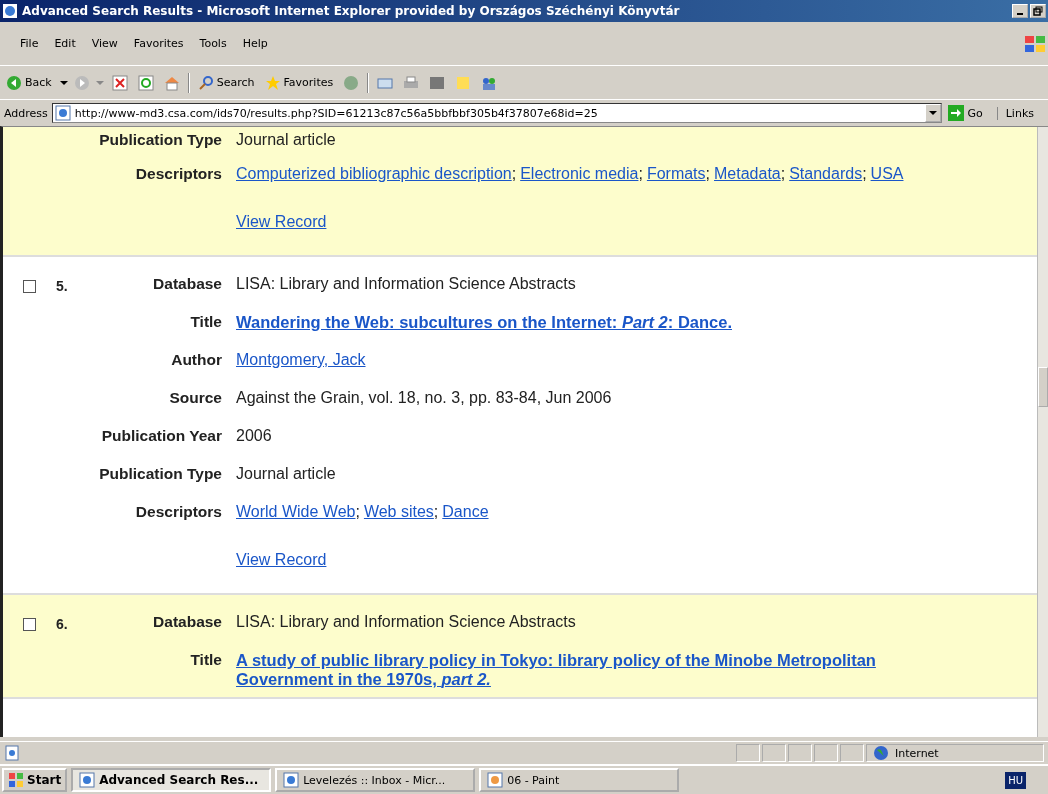 This screenshot has height=794, width=1048. Describe the element at coordinates (747, 173) in the screenshot. I see `descriptor-link: Metadata` at that location.